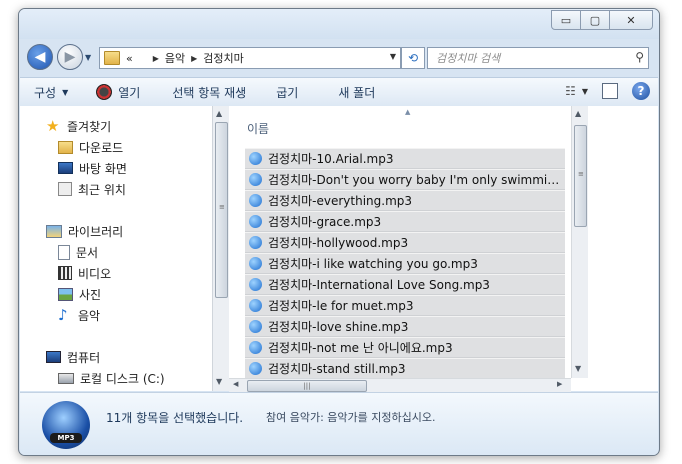 This screenshot has height=464, width=682. What do you see at coordinates (175, 418) in the screenshot?
I see `selection-count: 11개 항목을 선택했습니다.` at bounding box center [175, 418].